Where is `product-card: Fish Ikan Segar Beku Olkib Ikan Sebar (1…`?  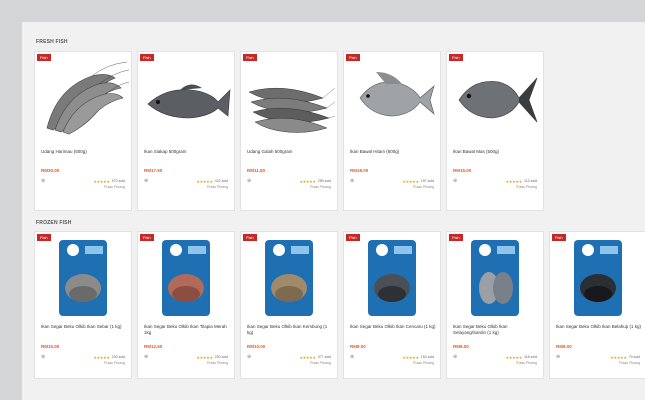 product-card: Fish Ikan Segar Beku Olkib Ikan Sebar (1… is located at coordinates (83, 305).